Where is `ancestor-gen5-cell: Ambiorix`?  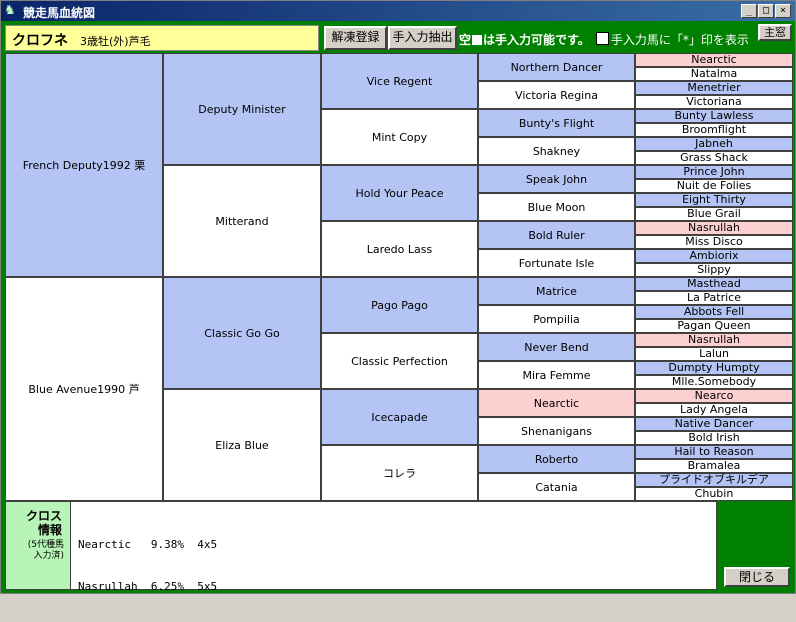
ancestor-gen5-cell: Ambiorix is located at coordinates (714, 256).